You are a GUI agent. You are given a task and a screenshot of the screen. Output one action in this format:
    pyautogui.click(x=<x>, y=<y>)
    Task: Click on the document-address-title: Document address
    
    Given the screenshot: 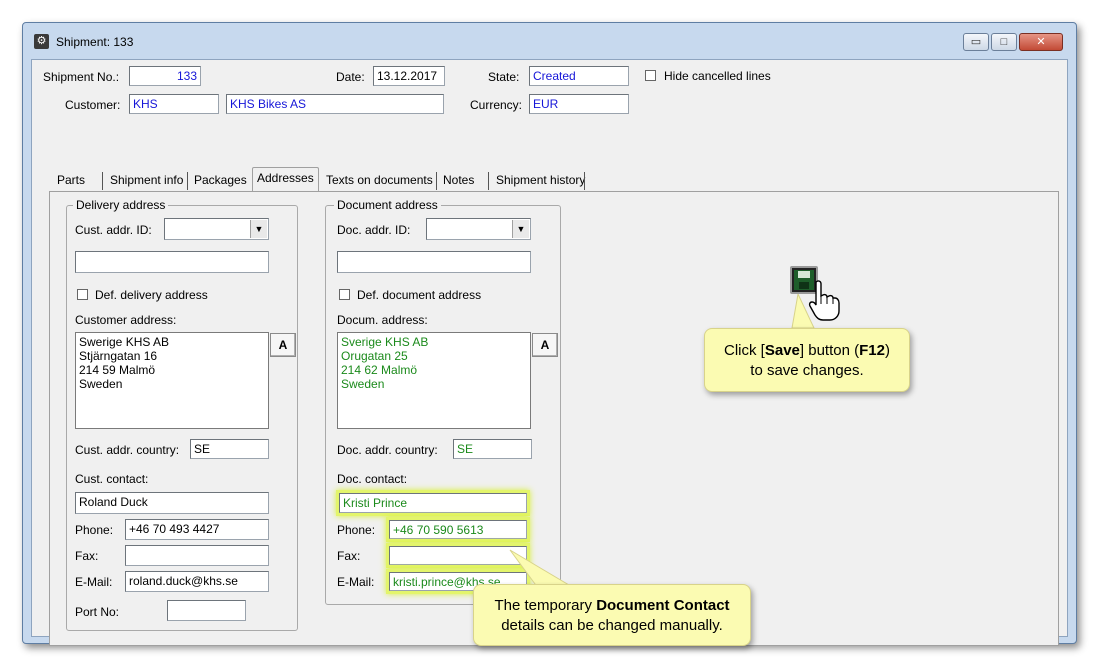 What is the action you would take?
    pyautogui.click(x=387, y=205)
    